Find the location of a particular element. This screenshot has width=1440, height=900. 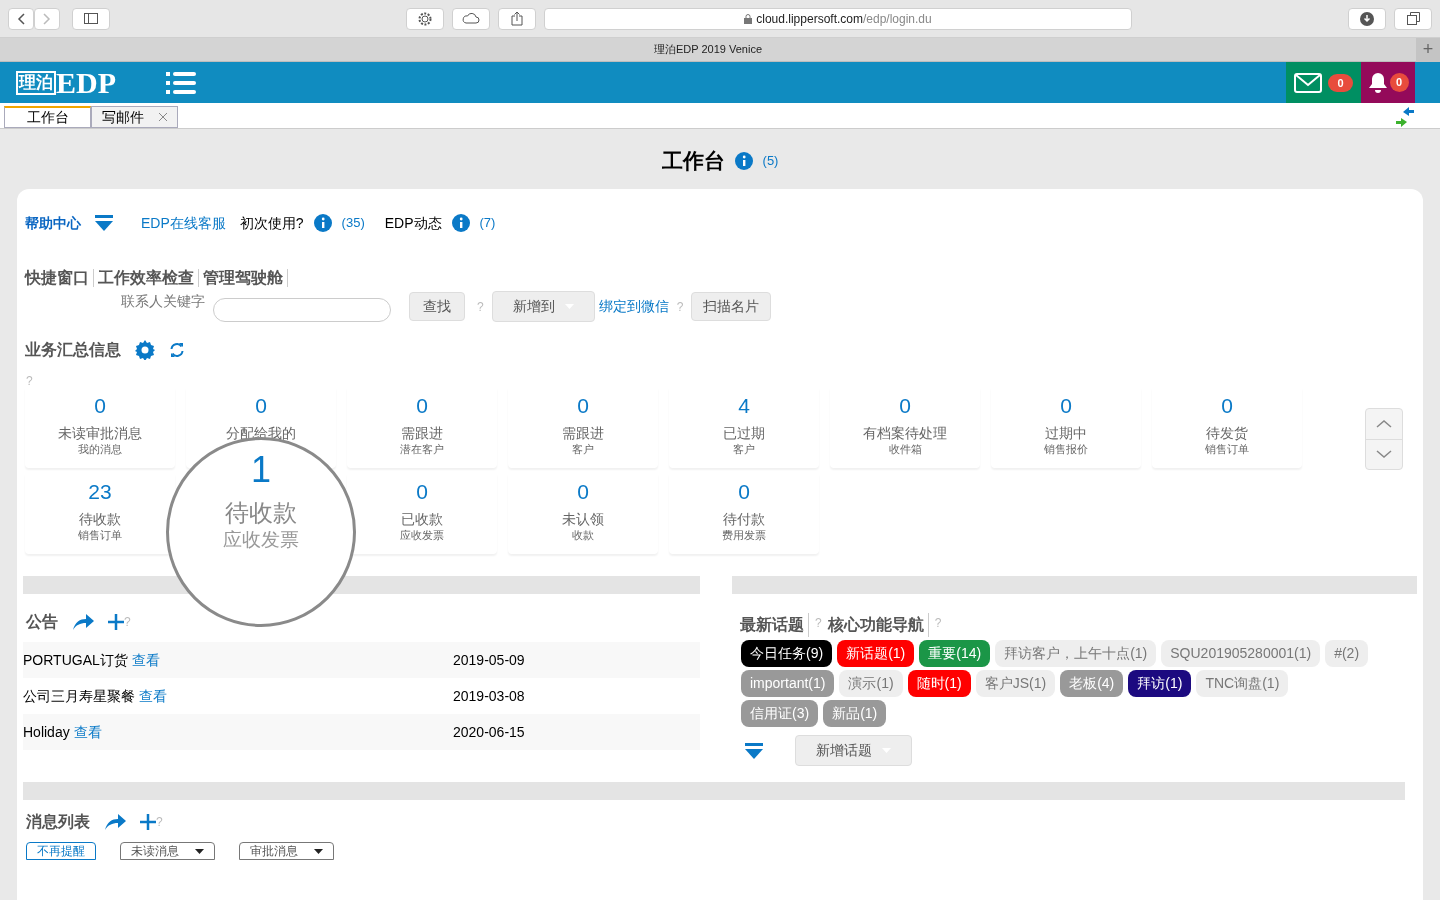

topic-tag: 信用证(3) is located at coordinates (780, 713).